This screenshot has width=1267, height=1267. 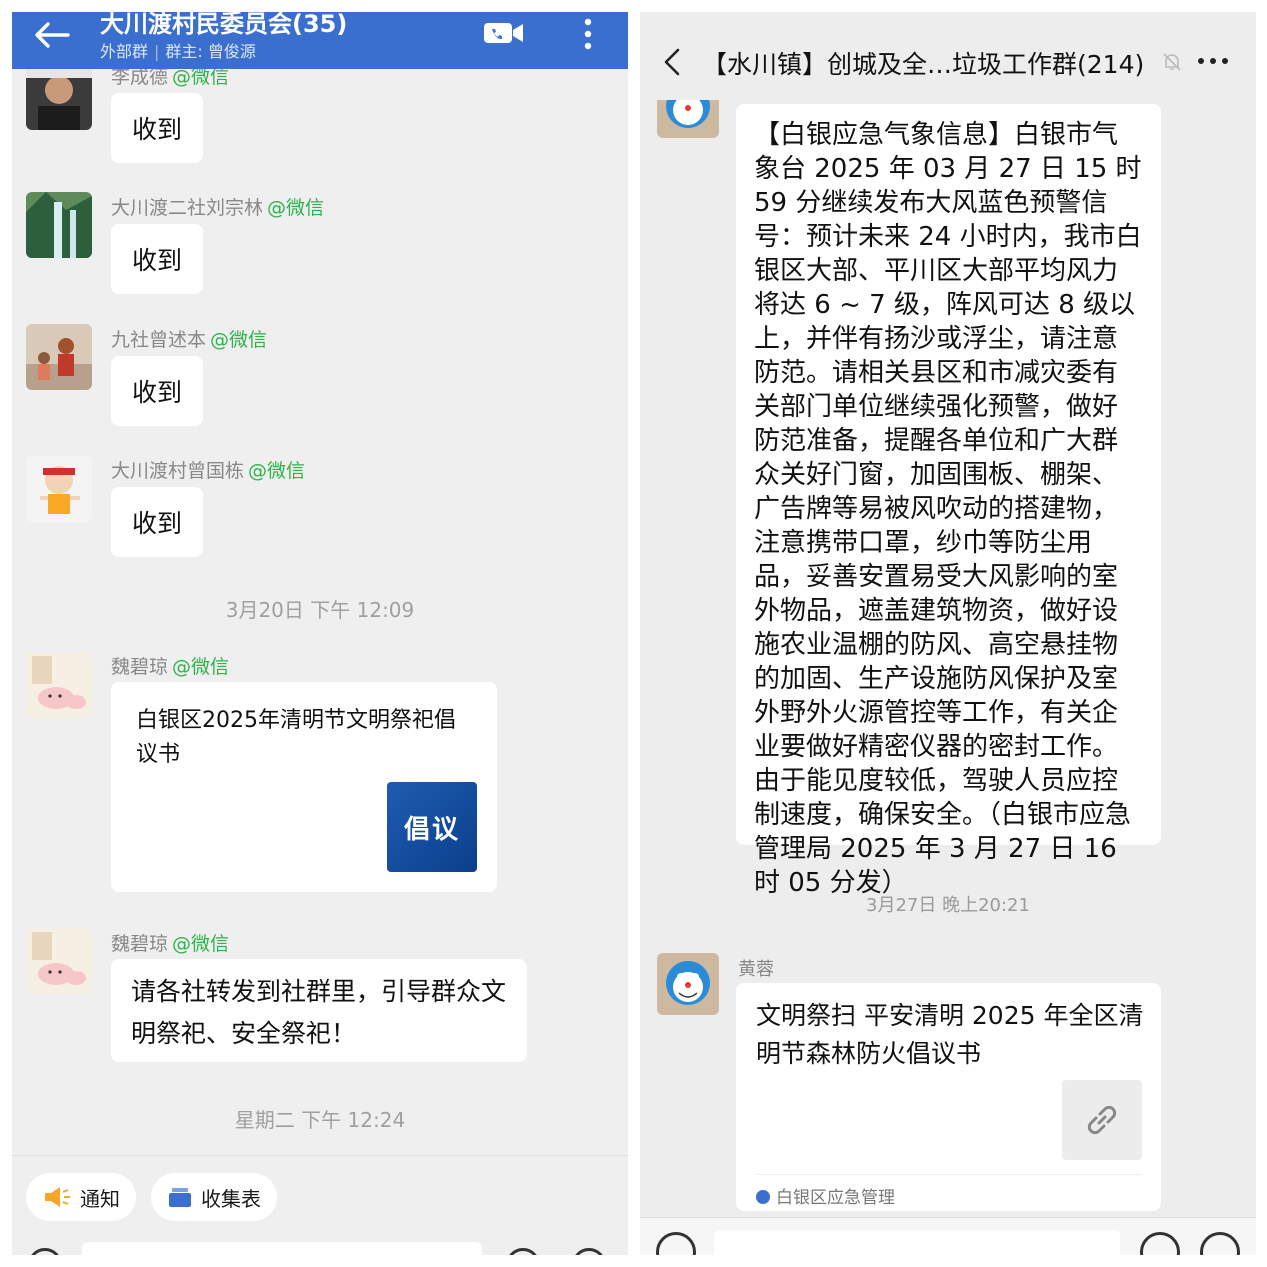 What do you see at coordinates (948, 1097) in the screenshot?
I see `link-card: 文明祭扫 平安清明 2025 年全区清明节森林防火倡议书 白银区应急管理` at bounding box center [948, 1097].